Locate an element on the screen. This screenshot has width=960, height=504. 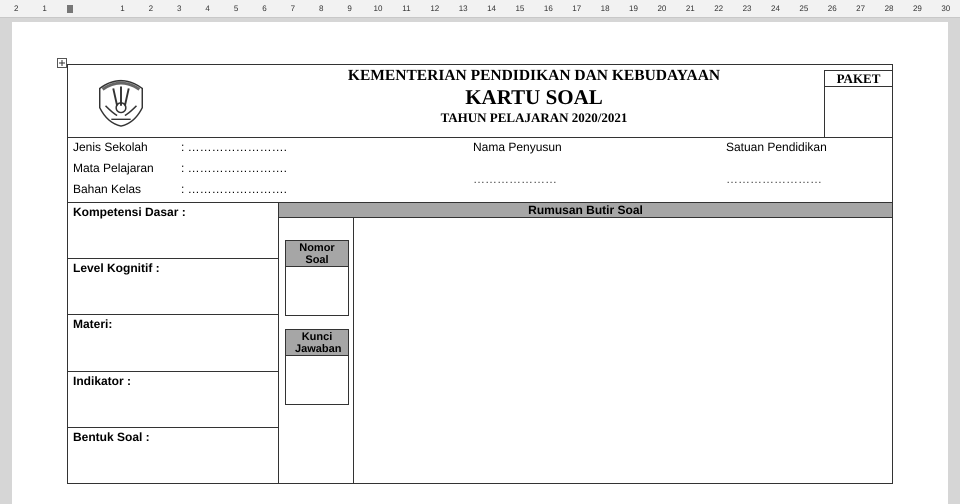
section-label: Level Kognitif : is located at coordinates (173, 287).